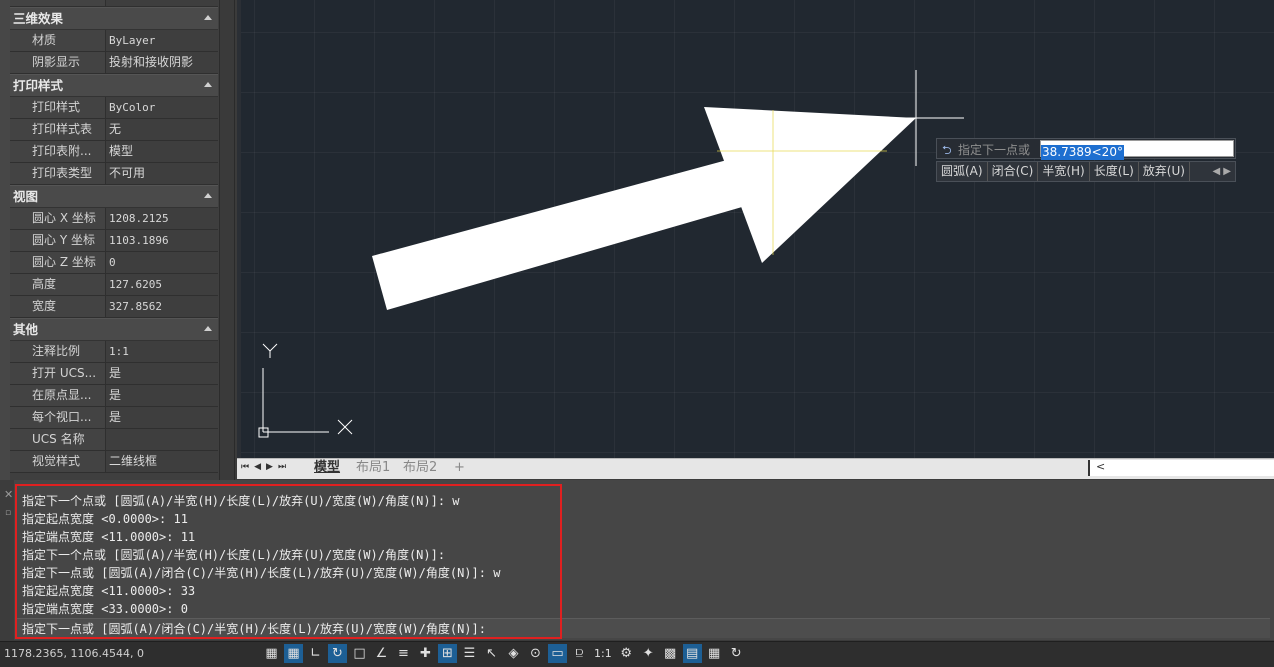 This screenshot has width=1274, height=667. I want to click on customize-icon: ↻, so click(736, 653).